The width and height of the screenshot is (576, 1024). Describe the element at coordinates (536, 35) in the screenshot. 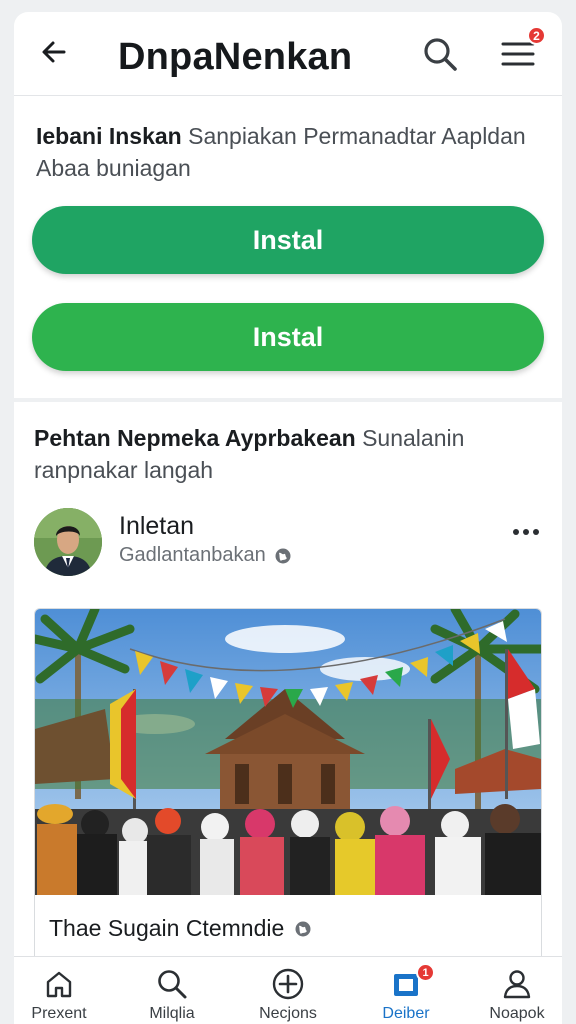

I see `notification-badge: 2` at that location.